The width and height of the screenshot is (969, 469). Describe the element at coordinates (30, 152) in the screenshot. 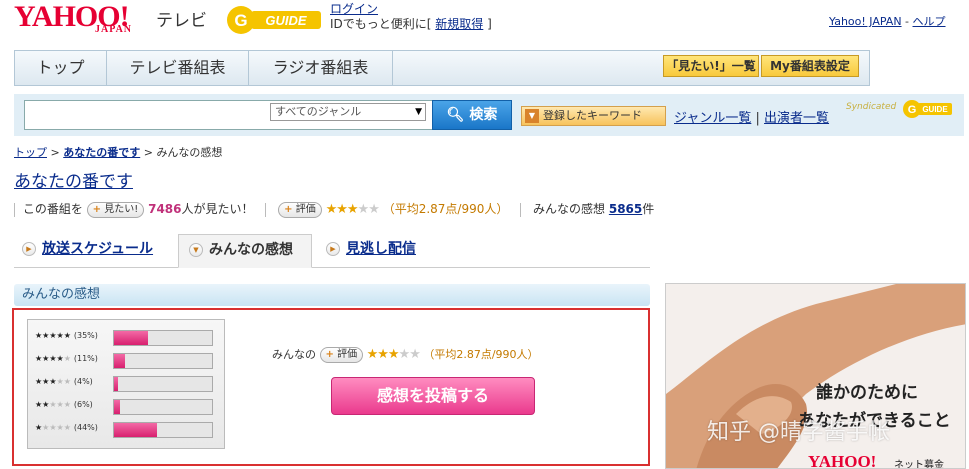

I see `breadcrumb-top: トップ` at that location.